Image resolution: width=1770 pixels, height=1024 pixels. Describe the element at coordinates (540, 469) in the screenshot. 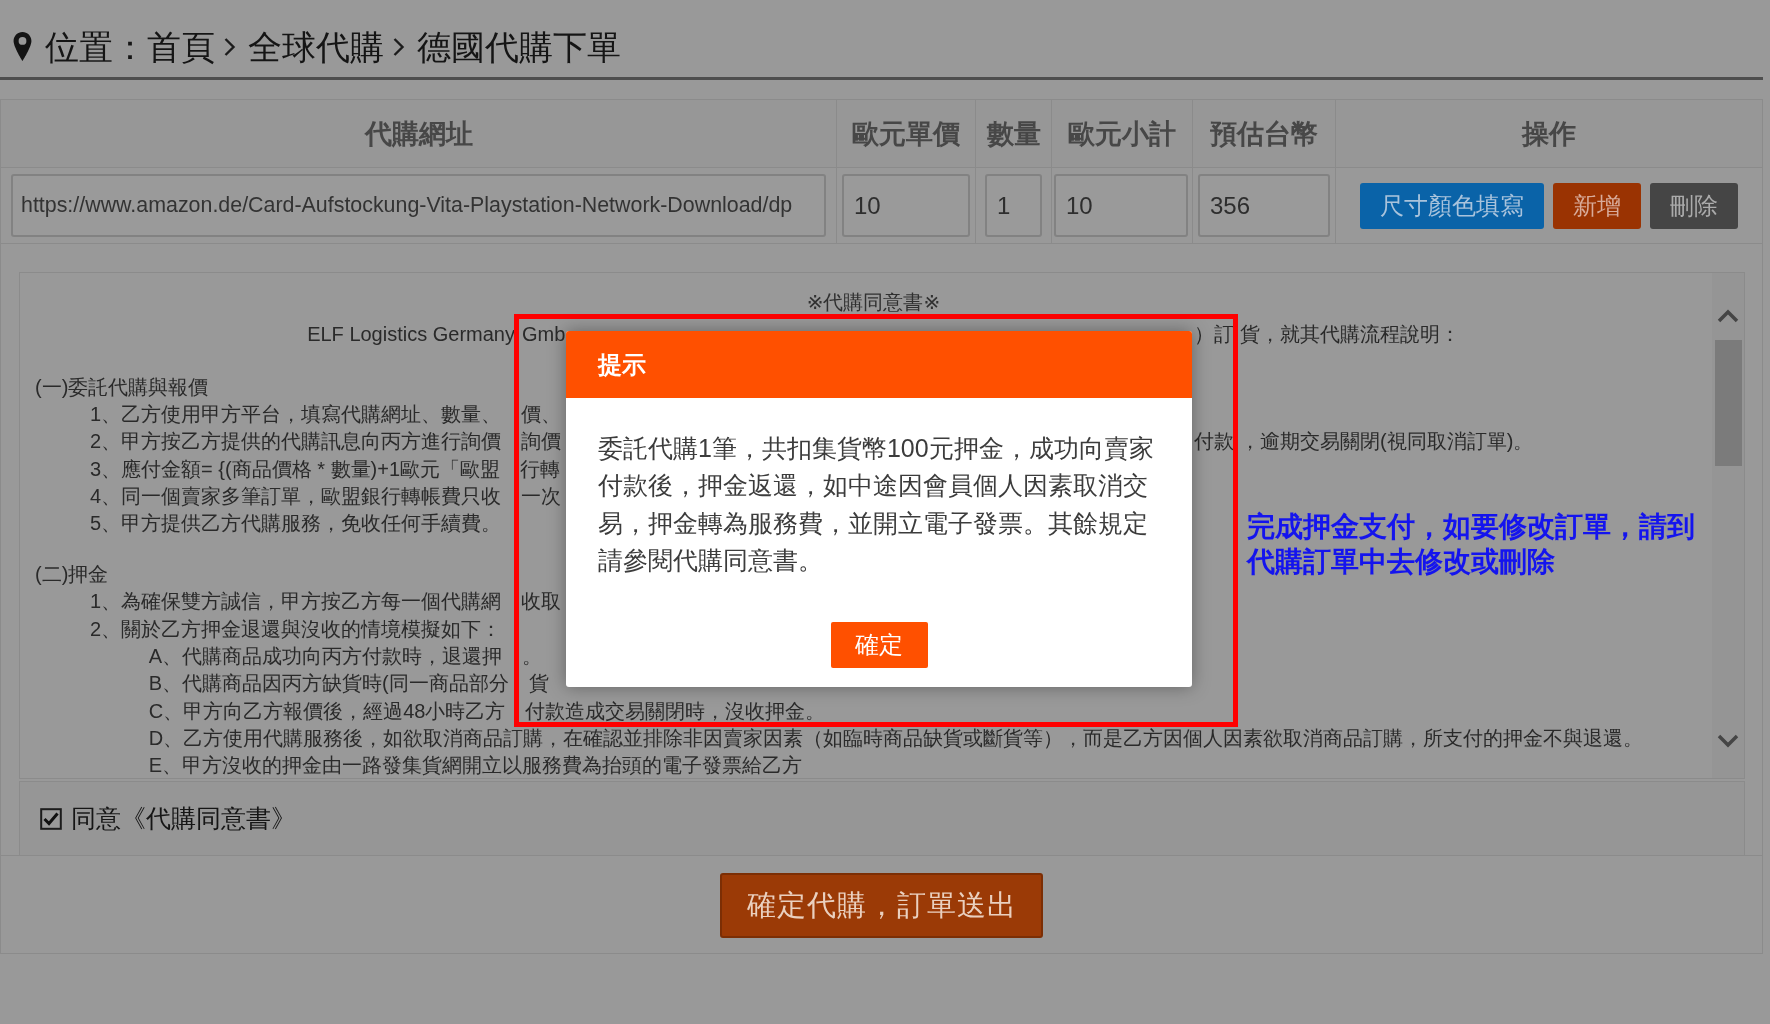

I see `agreement-clause: 行轉` at that location.